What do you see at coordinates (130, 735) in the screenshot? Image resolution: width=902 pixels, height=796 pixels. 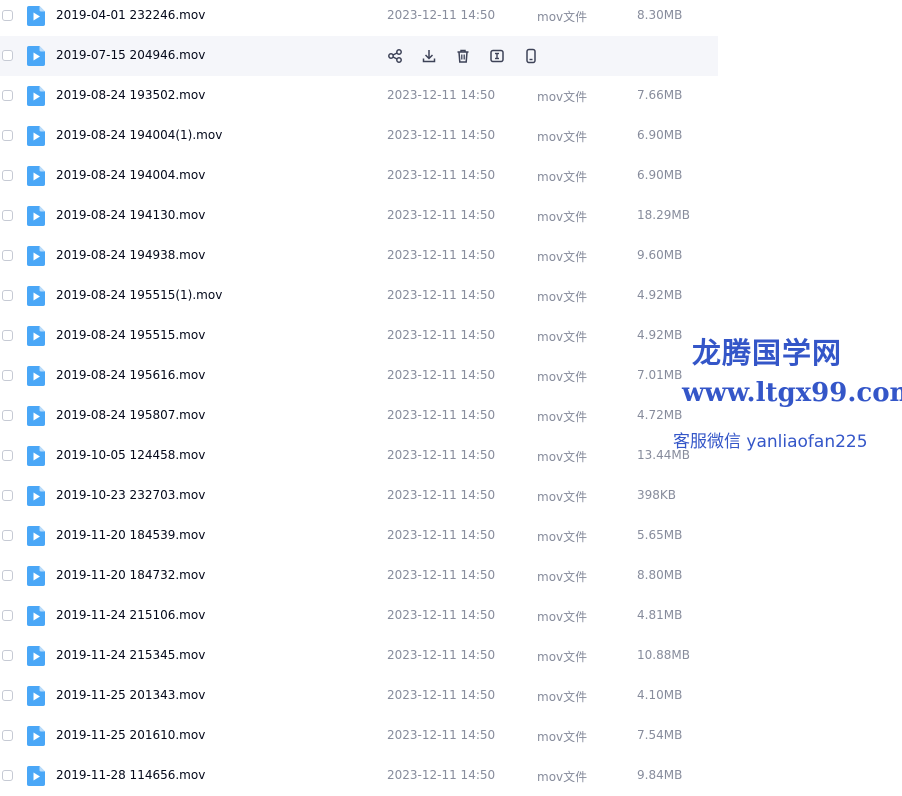 I see `file-name: 2019-11-25 201610.mov` at bounding box center [130, 735].